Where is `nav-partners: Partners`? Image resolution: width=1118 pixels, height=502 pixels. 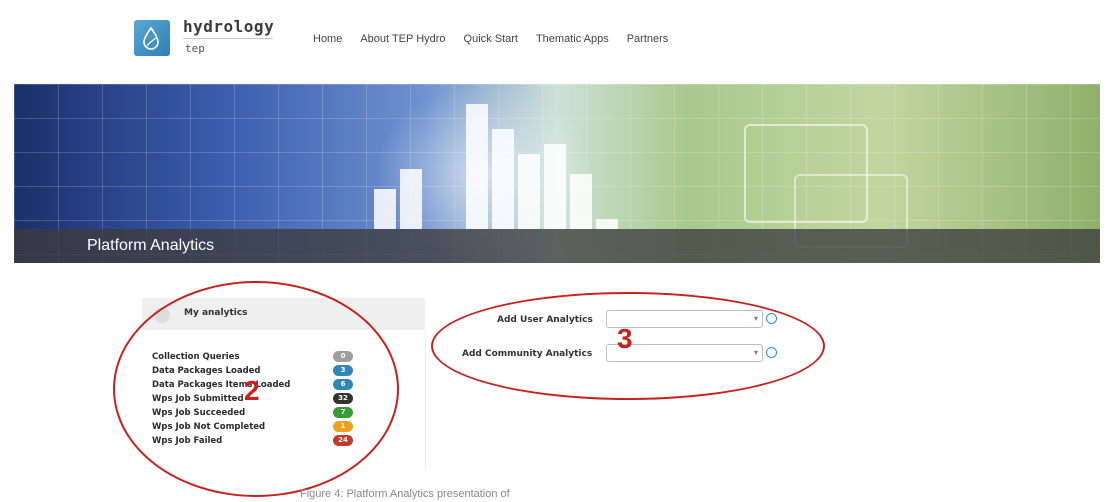
nav-partners: Partners is located at coordinates (648, 39).